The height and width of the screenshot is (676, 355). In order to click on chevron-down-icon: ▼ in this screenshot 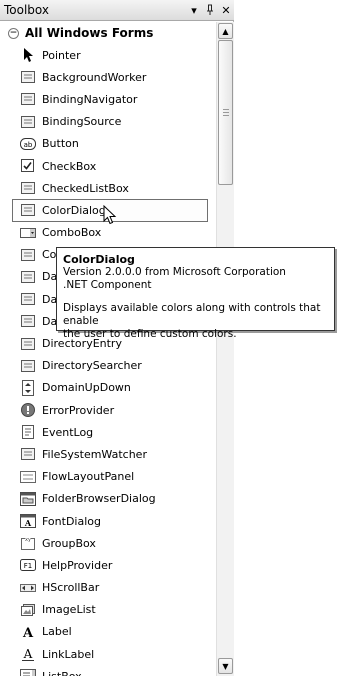, I will do `click(225, 666)`.